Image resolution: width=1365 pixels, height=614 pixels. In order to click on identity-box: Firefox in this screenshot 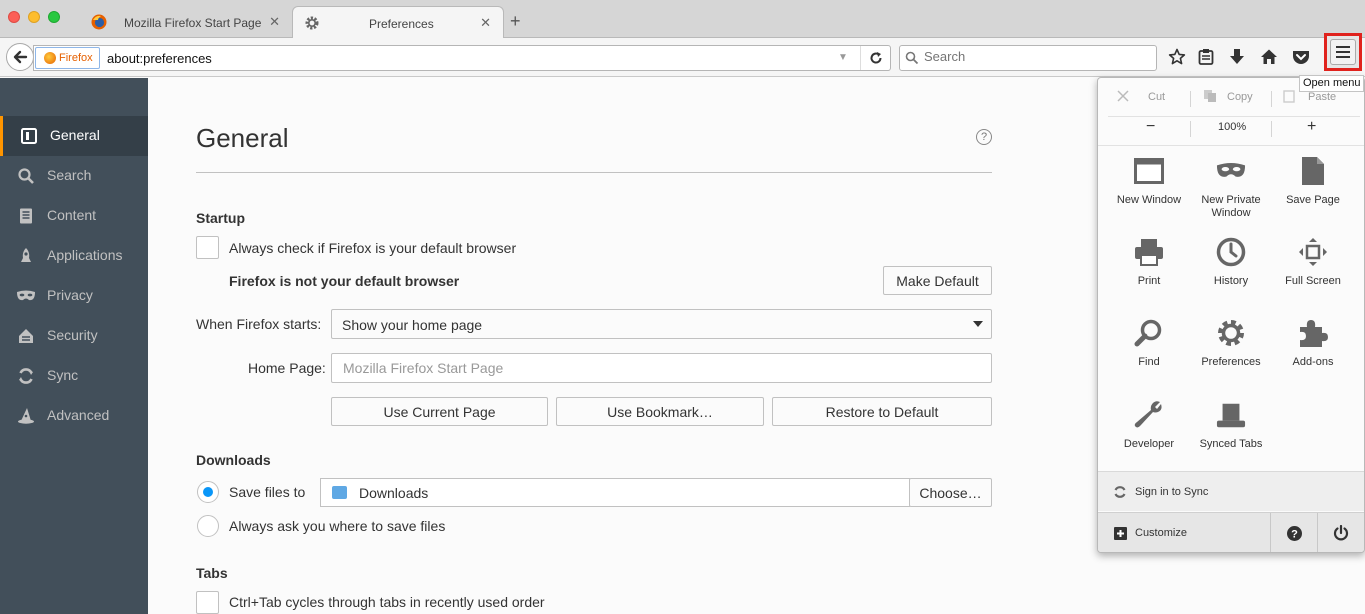, I will do `click(67, 58)`.